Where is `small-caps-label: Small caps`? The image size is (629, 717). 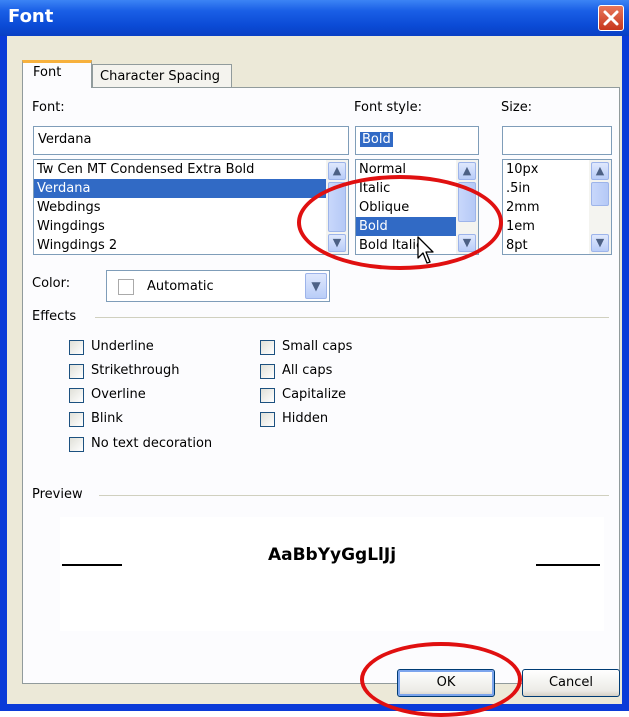
small-caps-label: Small caps is located at coordinates (317, 346).